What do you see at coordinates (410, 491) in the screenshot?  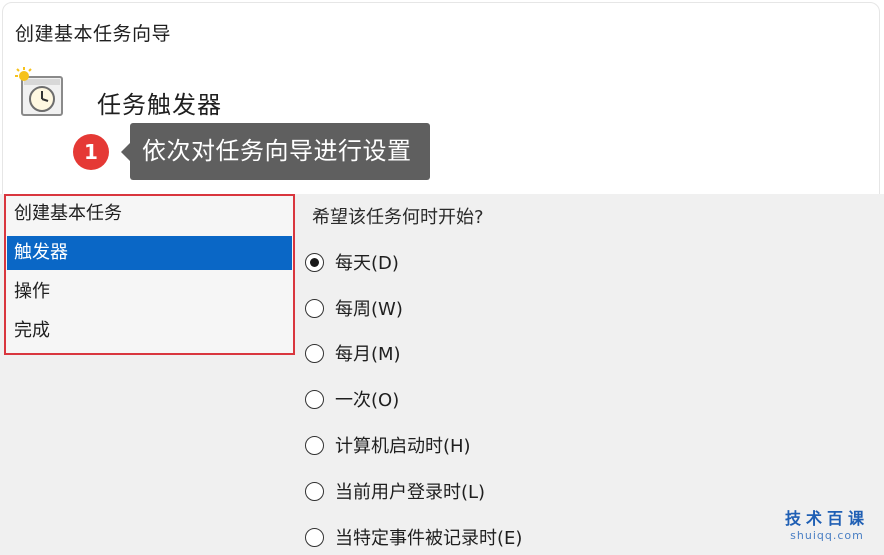 I see `radio-label: 当前用户登录时(L)` at bounding box center [410, 491].